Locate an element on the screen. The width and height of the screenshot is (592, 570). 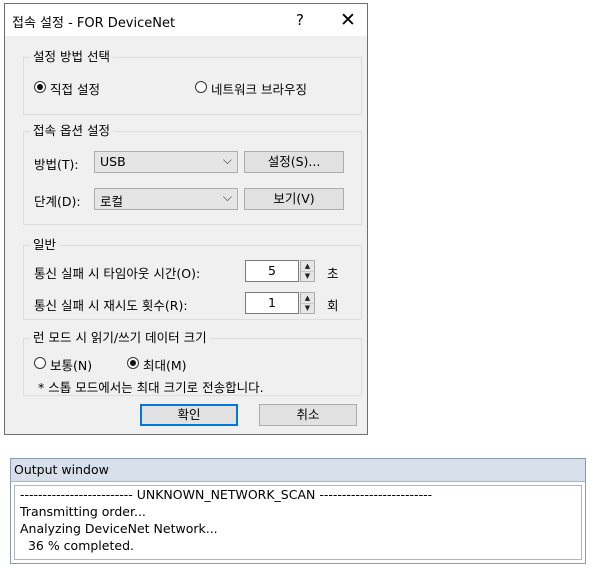
method-label: 방법(T): is located at coordinates (56, 164).